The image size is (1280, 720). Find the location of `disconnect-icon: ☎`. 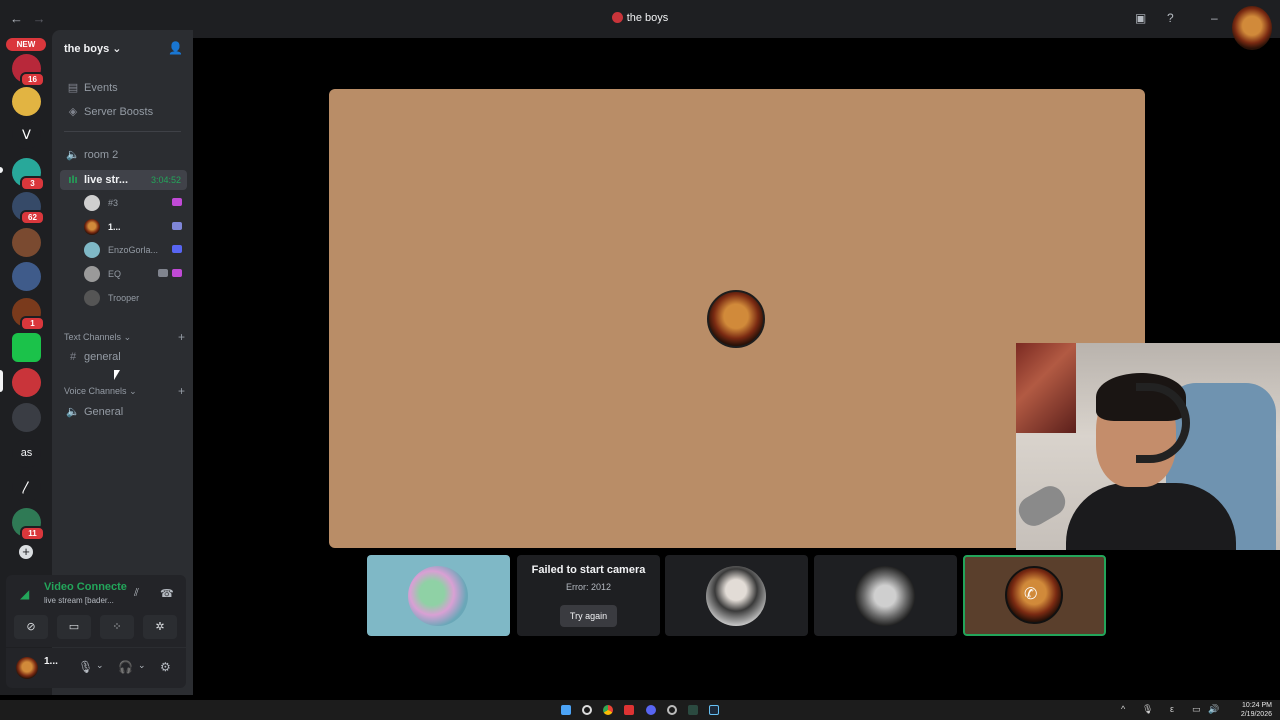

disconnect-icon: ☎ is located at coordinates (167, 593).